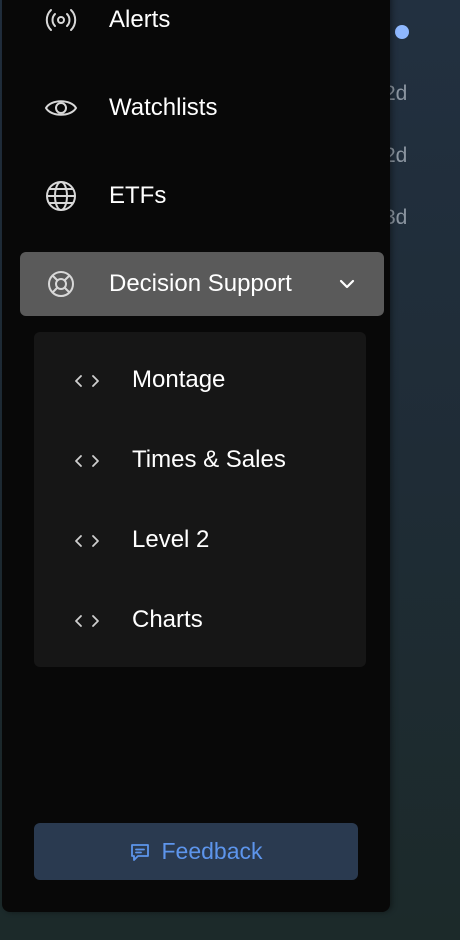  I want to click on sidebar-item-label: Watchlists, so click(163, 107).